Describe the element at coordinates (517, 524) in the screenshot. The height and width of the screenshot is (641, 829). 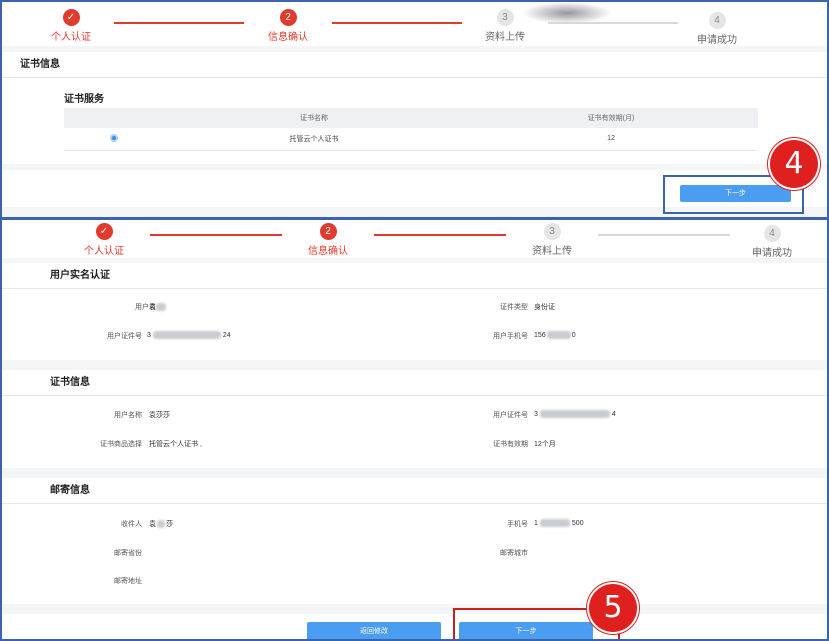
I see `mail-phone-label: 手机号` at that location.